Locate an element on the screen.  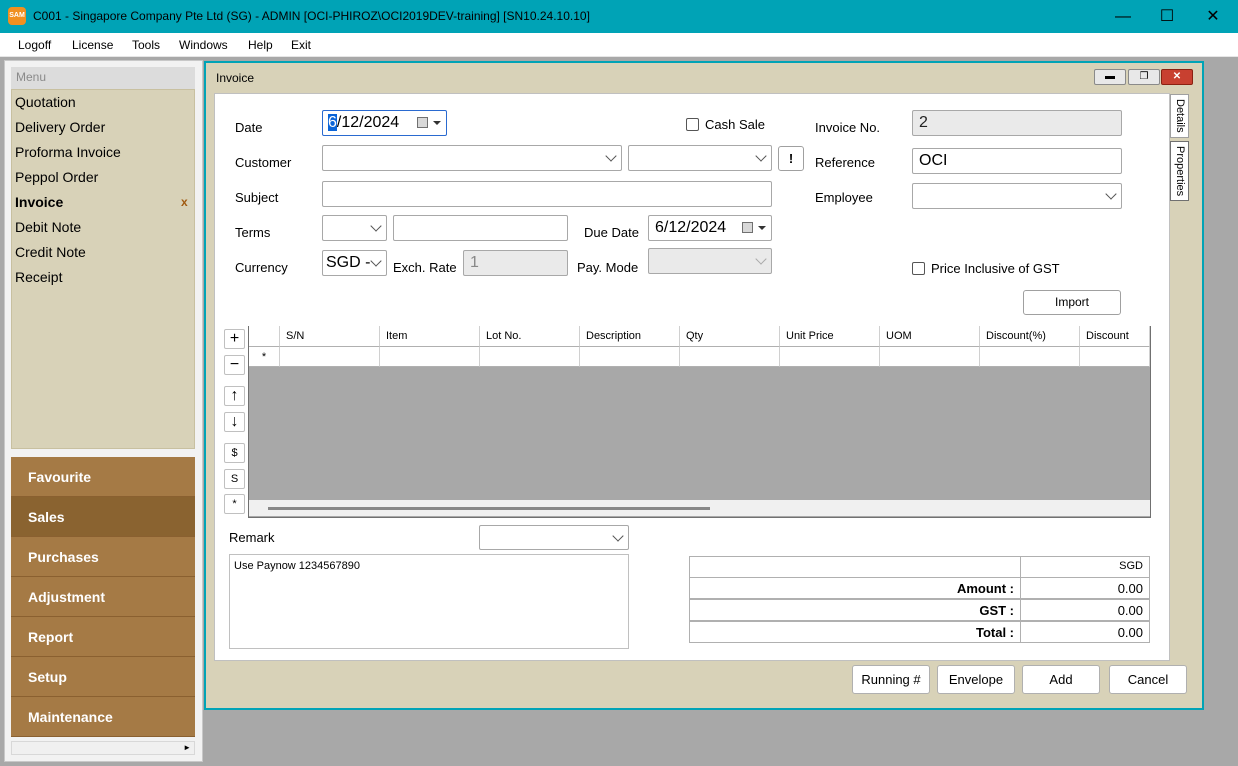
employee-label: Employee is located at coordinates (844, 197).